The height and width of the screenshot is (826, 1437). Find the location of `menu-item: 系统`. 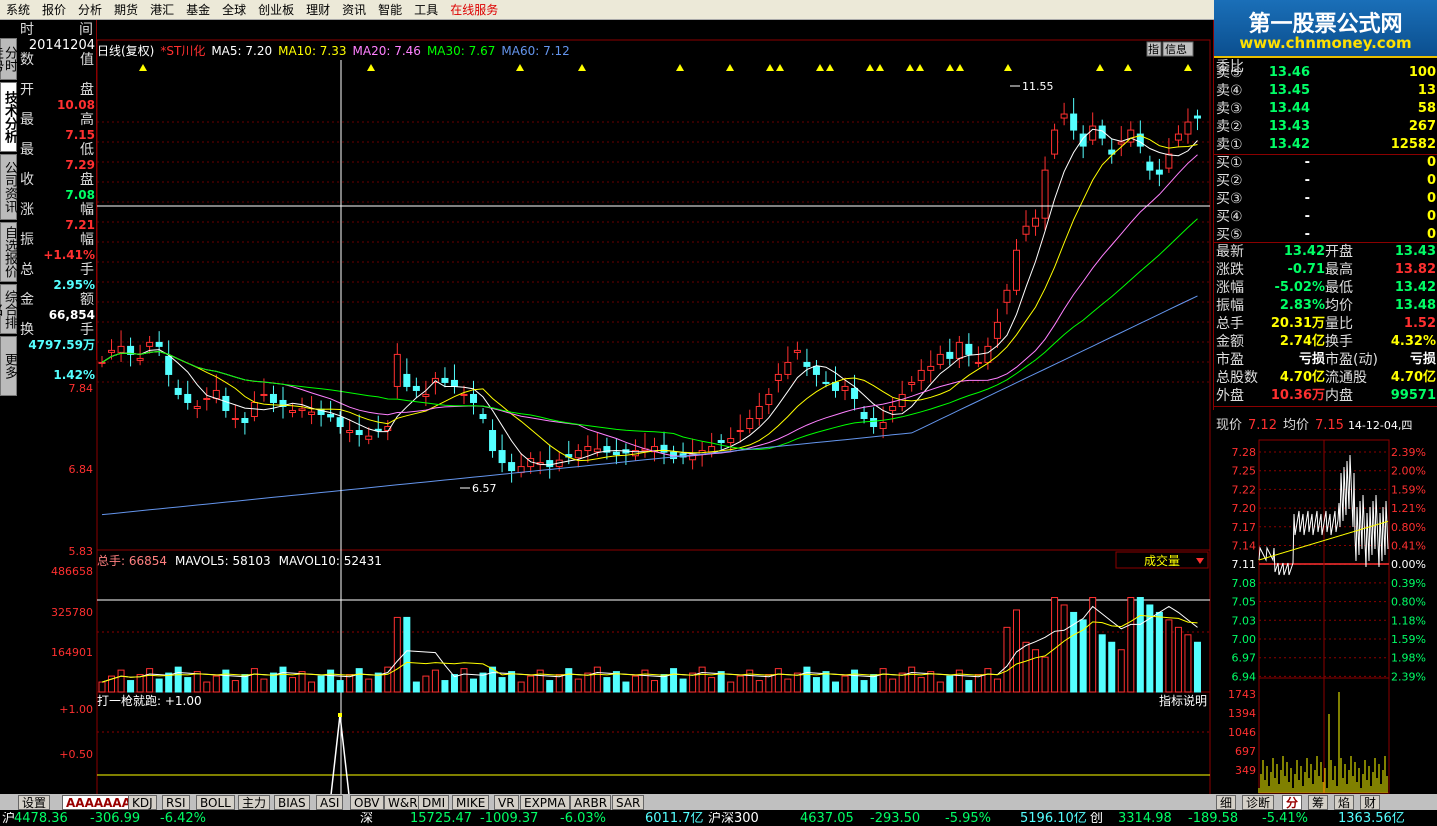

menu-item: 系统 is located at coordinates (18, 10).